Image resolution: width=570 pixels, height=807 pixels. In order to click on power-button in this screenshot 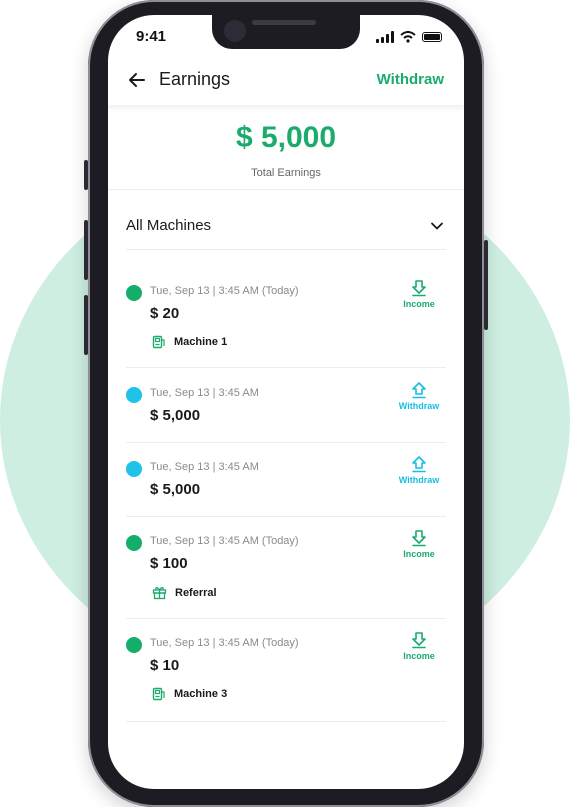, I will do `click(486, 285)`.